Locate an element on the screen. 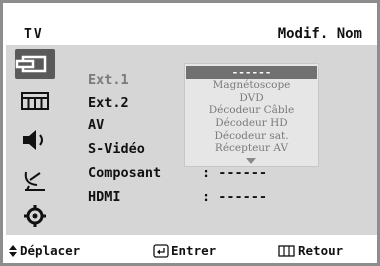 This screenshot has height=266, width=380. hint-back-label: Retour is located at coordinates (321, 250).